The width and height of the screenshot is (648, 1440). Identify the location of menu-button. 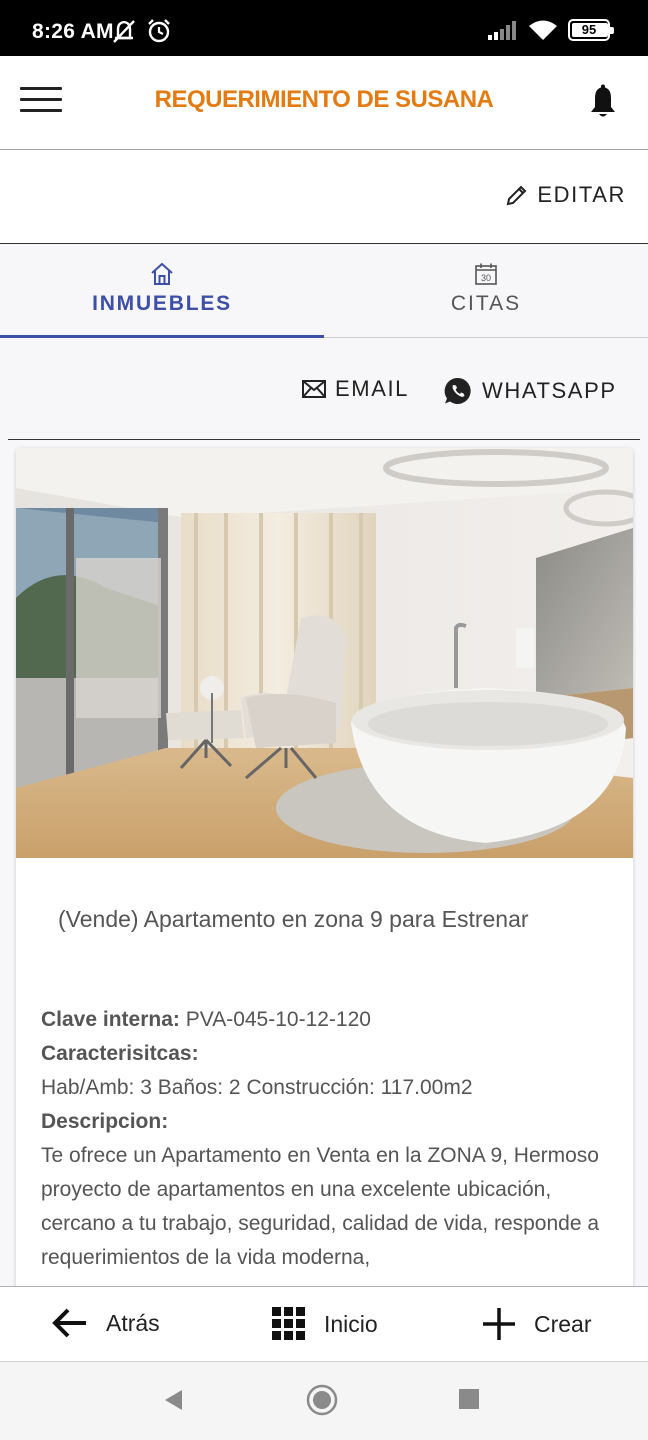
(41, 102).